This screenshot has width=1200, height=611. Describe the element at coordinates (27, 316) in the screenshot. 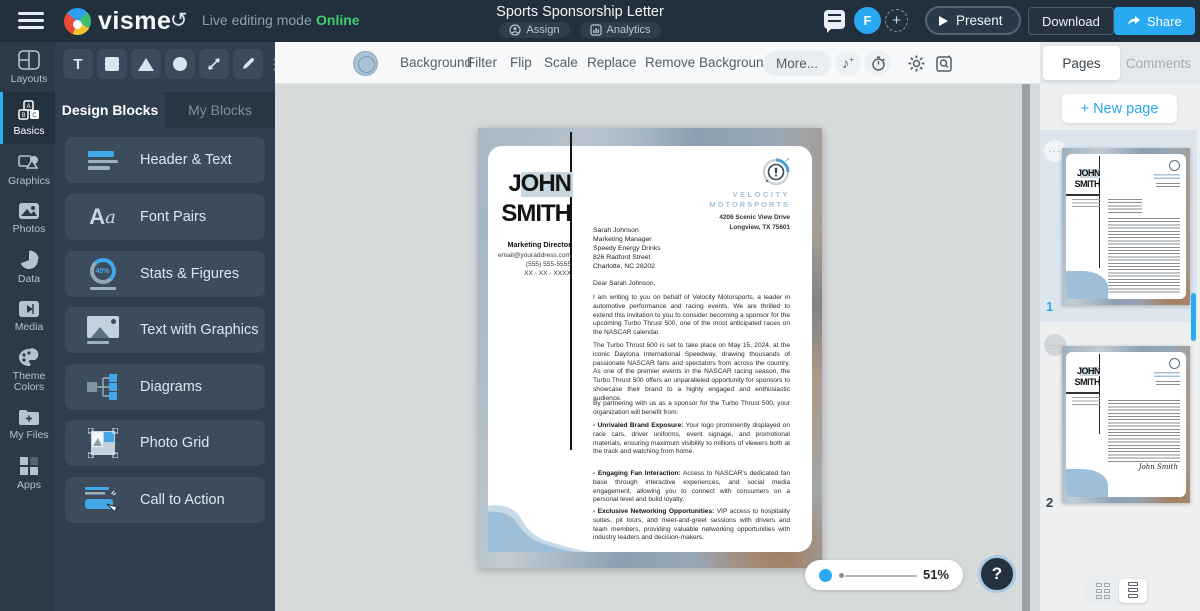

I see `sidebar-item-media: Media` at that location.